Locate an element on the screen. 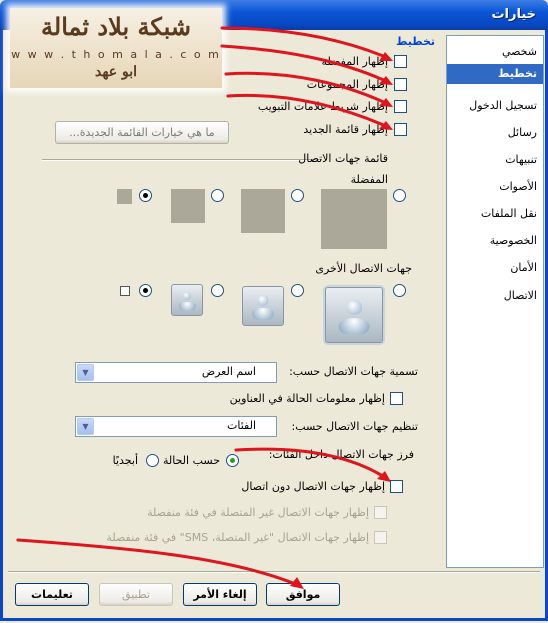 This screenshot has width=548, height=623. sort-by-status-radio is located at coordinates (232, 460).